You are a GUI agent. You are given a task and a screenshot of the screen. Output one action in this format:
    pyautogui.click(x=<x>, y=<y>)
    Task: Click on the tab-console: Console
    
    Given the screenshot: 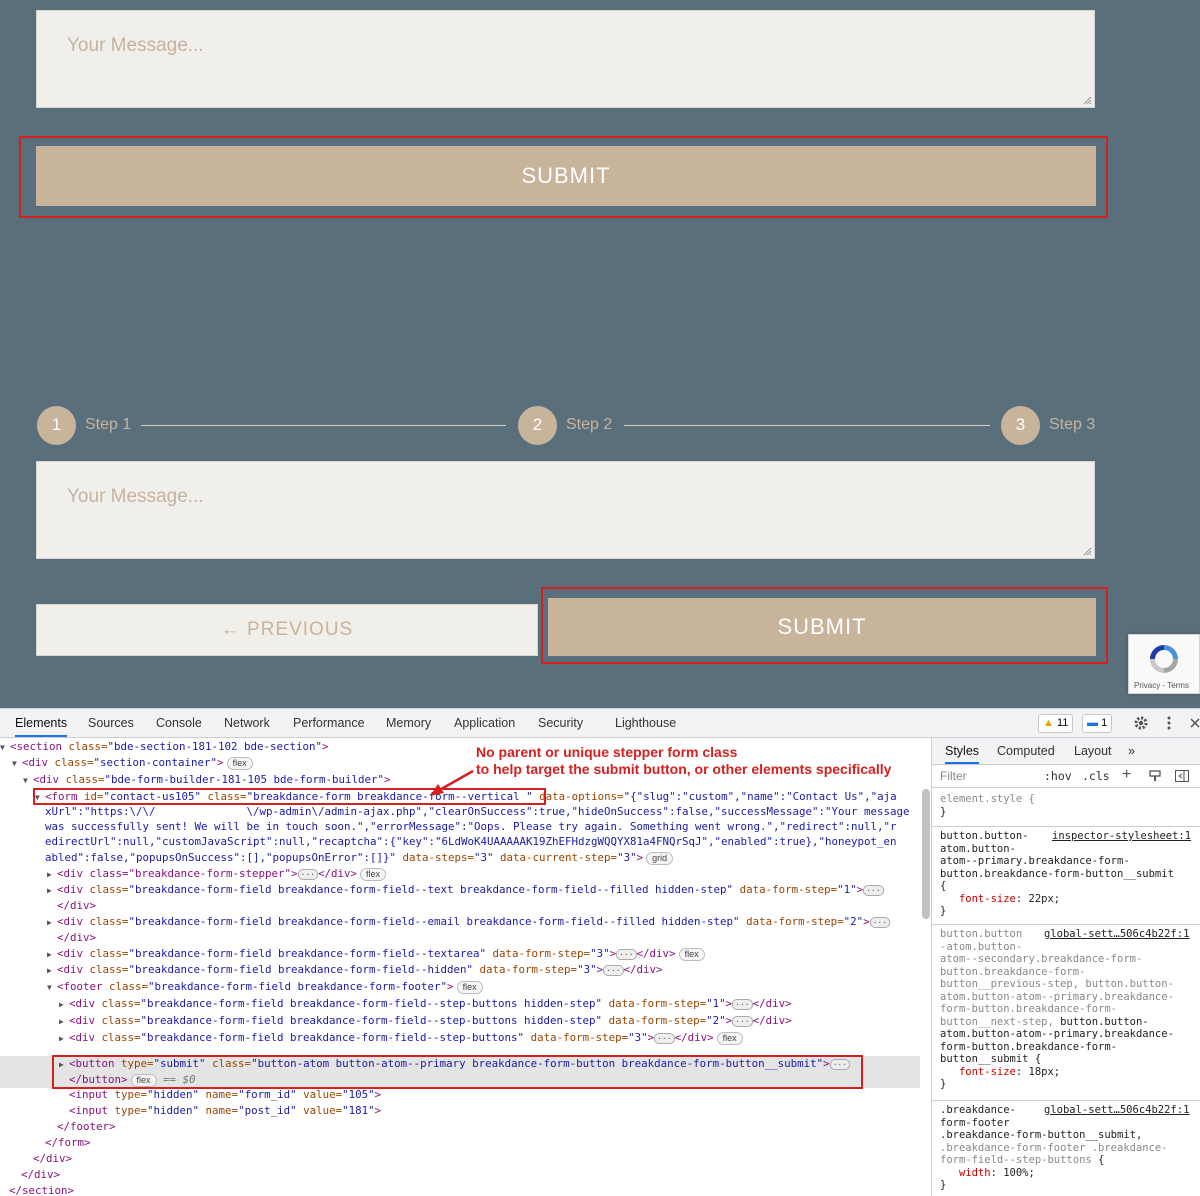 What is the action you would take?
    pyautogui.click(x=179, y=723)
    